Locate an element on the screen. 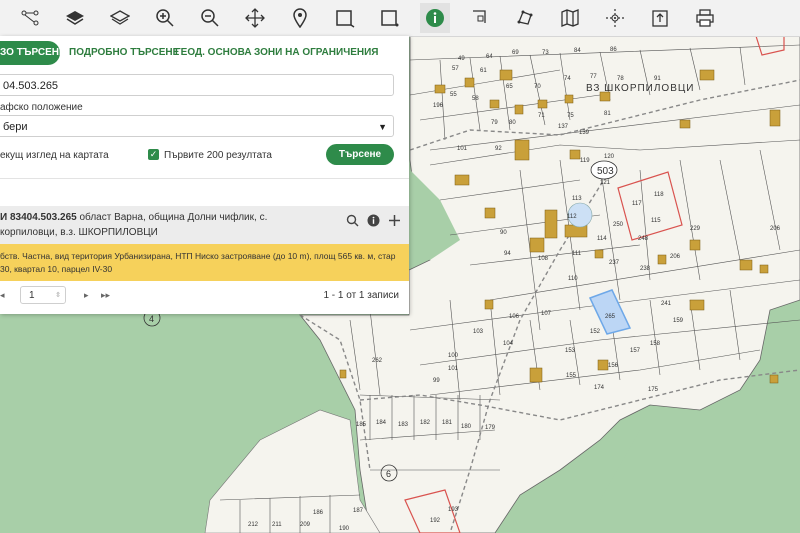 This screenshot has width=800, height=533. parcel-number-label: 78 is located at coordinates (620, 79).